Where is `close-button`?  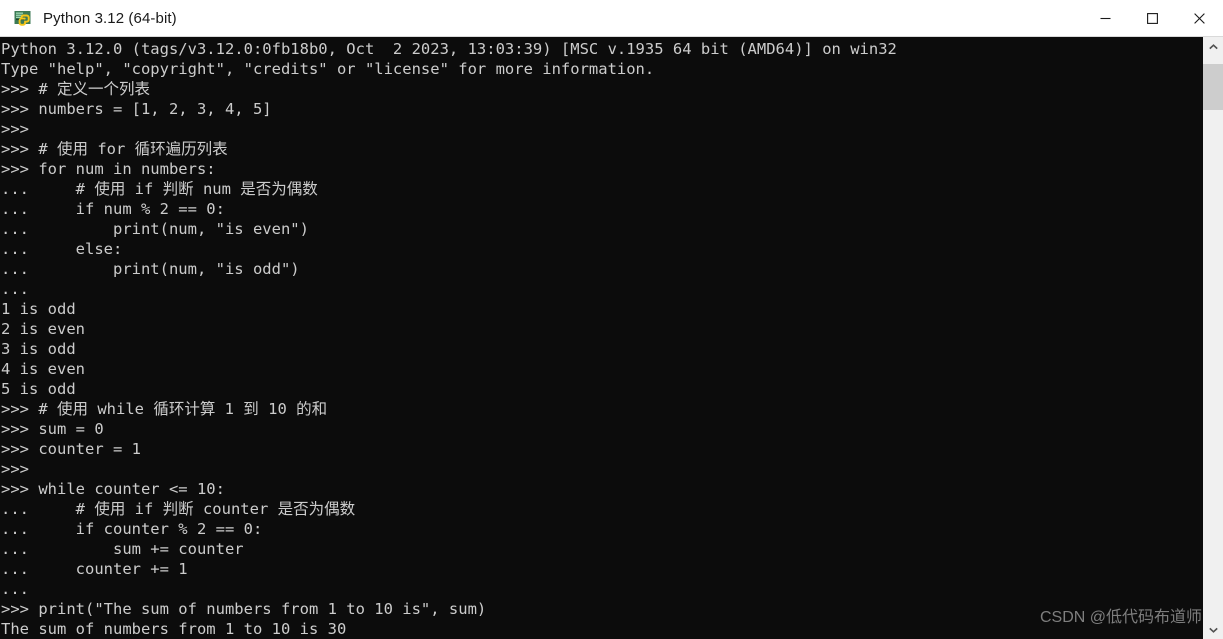 close-button is located at coordinates (1199, 18).